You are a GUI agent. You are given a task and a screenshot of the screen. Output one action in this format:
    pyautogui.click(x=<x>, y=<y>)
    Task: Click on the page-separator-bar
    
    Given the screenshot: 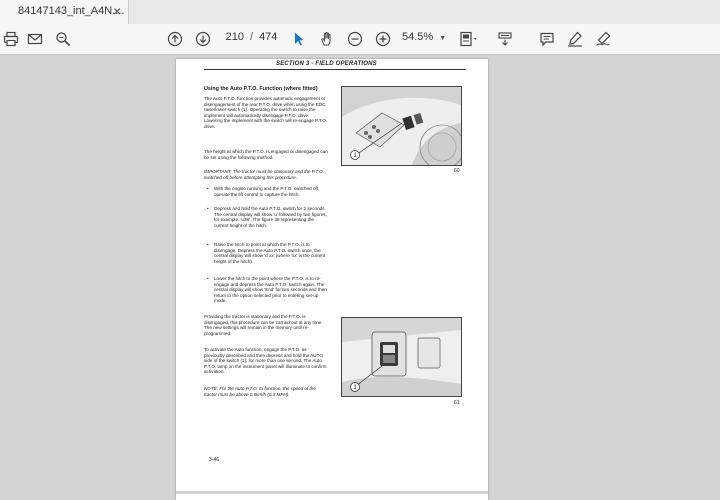 What is the action you would take?
    pyautogui.click(x=332, y=492)
    